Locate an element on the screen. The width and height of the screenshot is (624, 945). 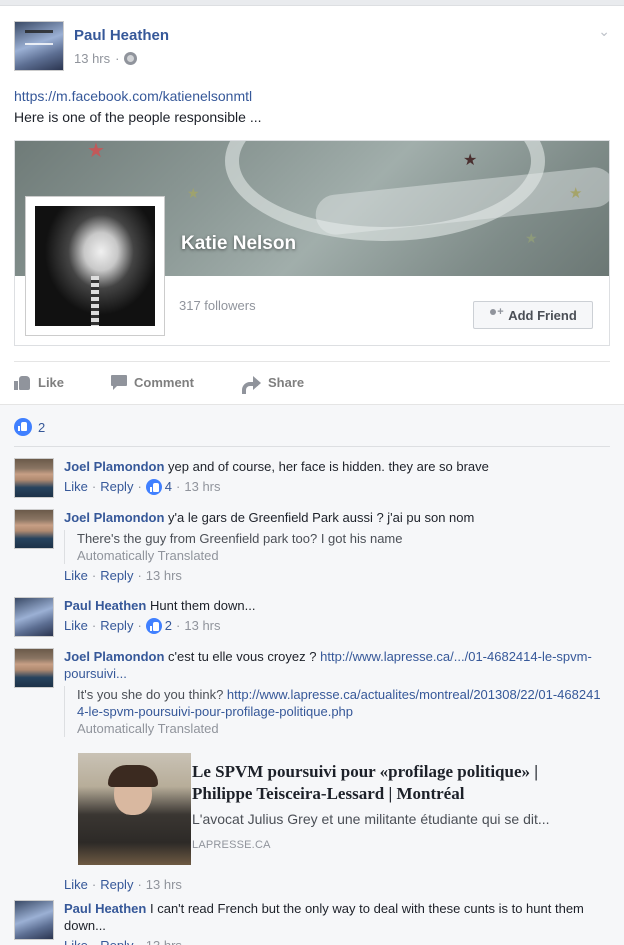
comment-reactions: 4 is located at coordinates (159, 486).